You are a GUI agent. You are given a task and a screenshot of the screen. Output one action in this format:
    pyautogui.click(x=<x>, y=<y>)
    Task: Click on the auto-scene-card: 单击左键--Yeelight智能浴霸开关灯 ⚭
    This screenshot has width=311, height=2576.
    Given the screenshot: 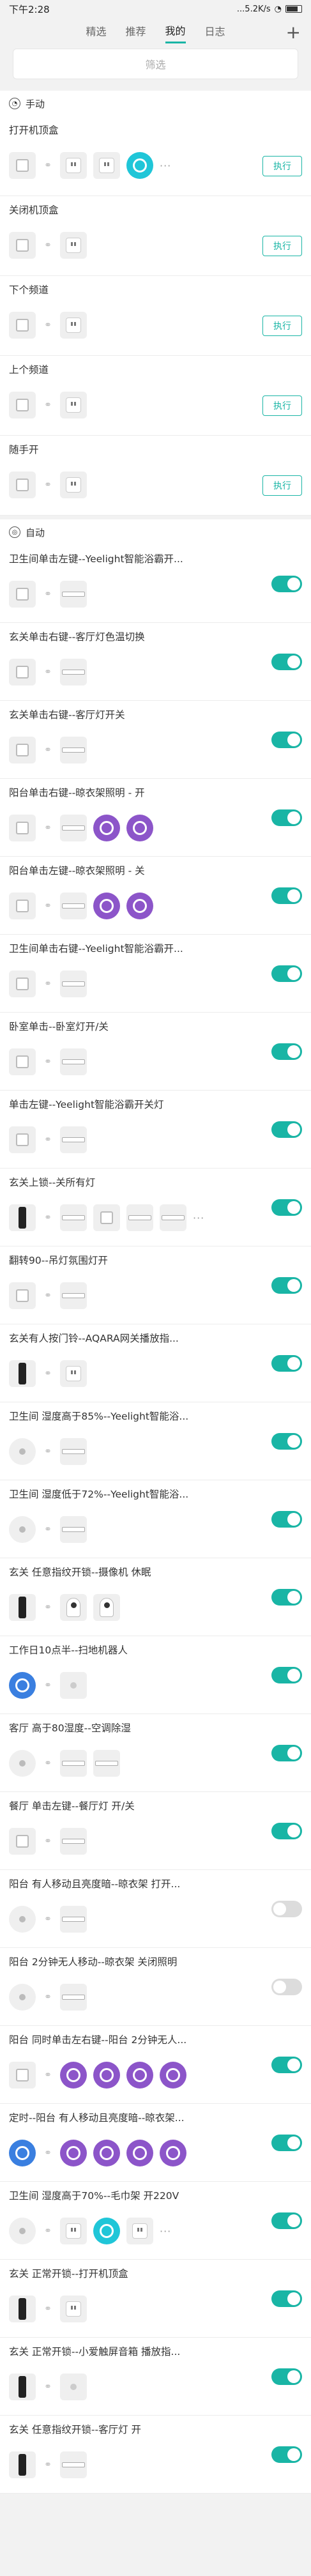 What is the action you would take?
    pyautogui.click(x=155, y=1130)
    